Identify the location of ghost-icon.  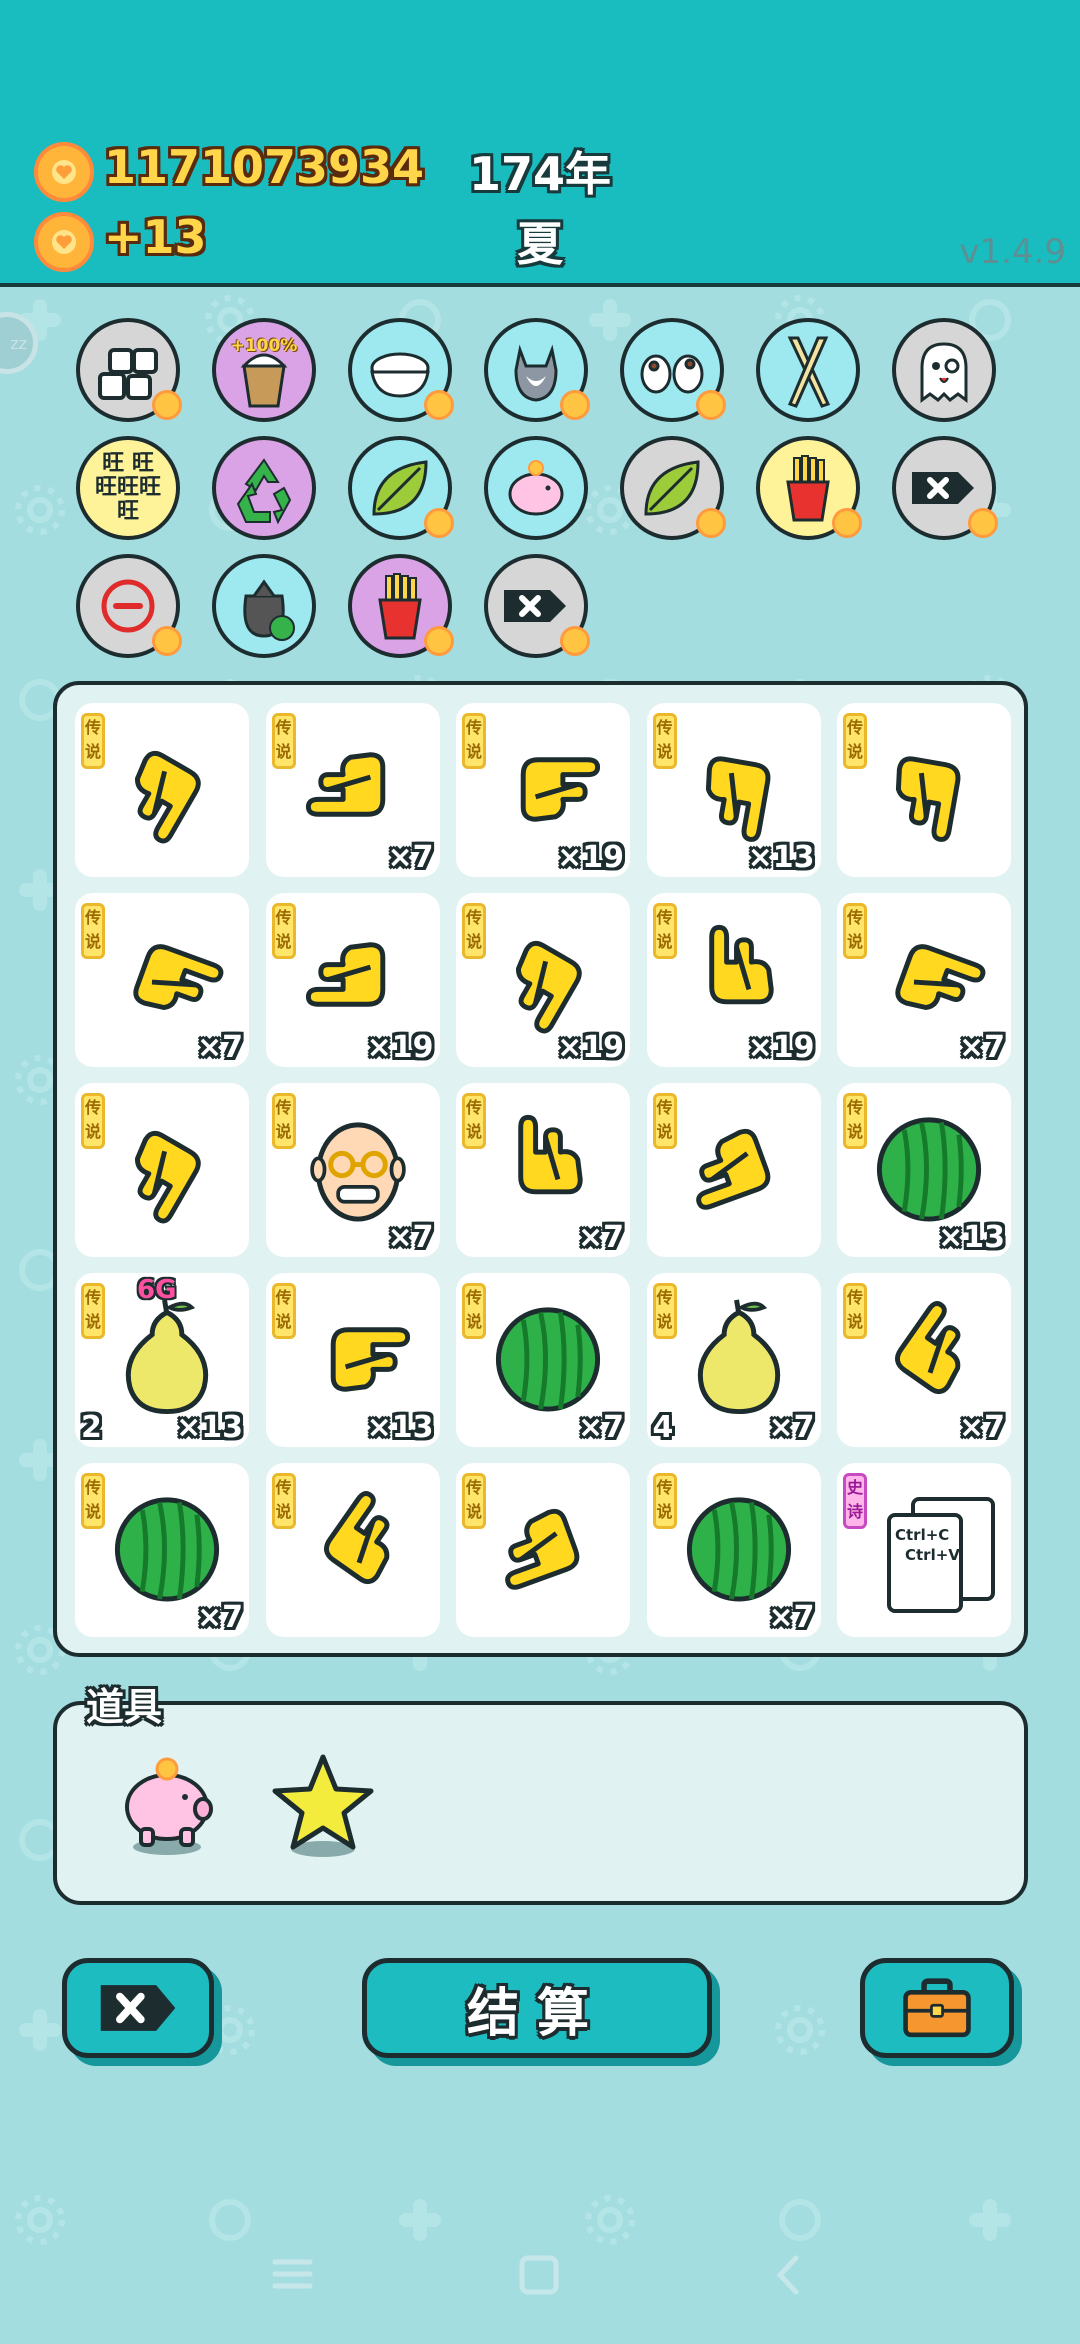
(944, 370).